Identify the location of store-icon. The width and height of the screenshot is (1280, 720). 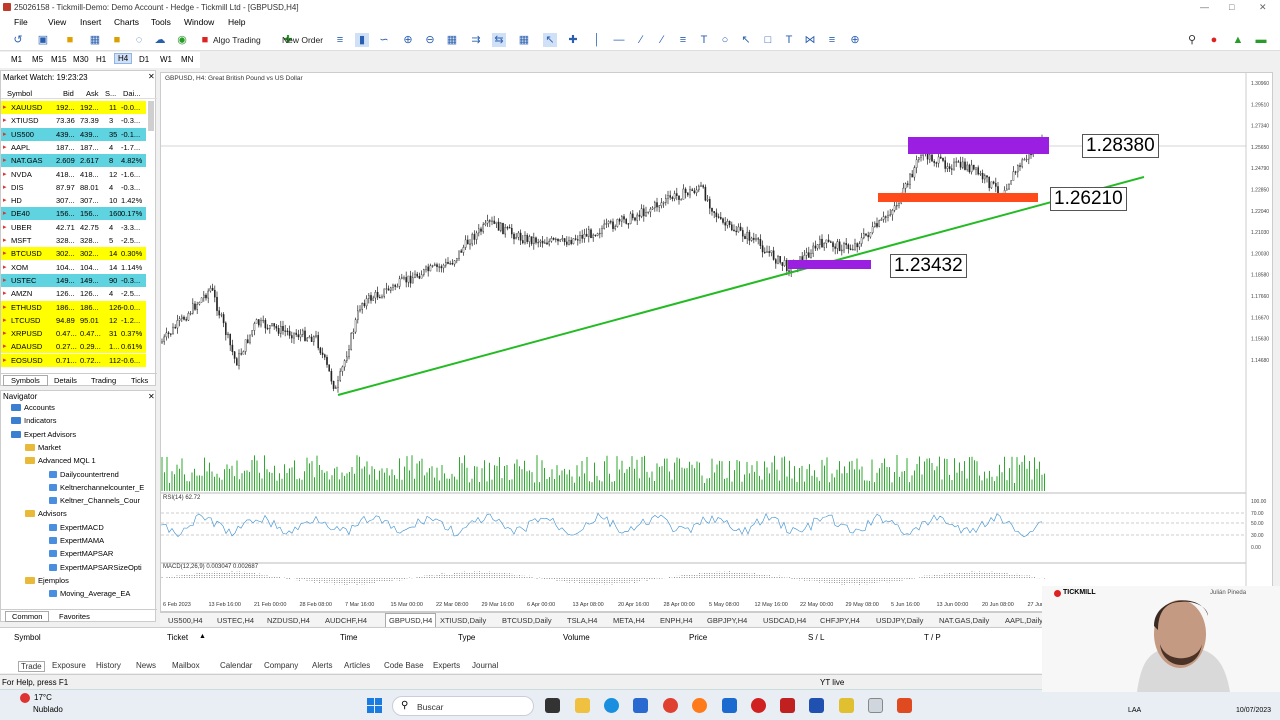
(640, 705).